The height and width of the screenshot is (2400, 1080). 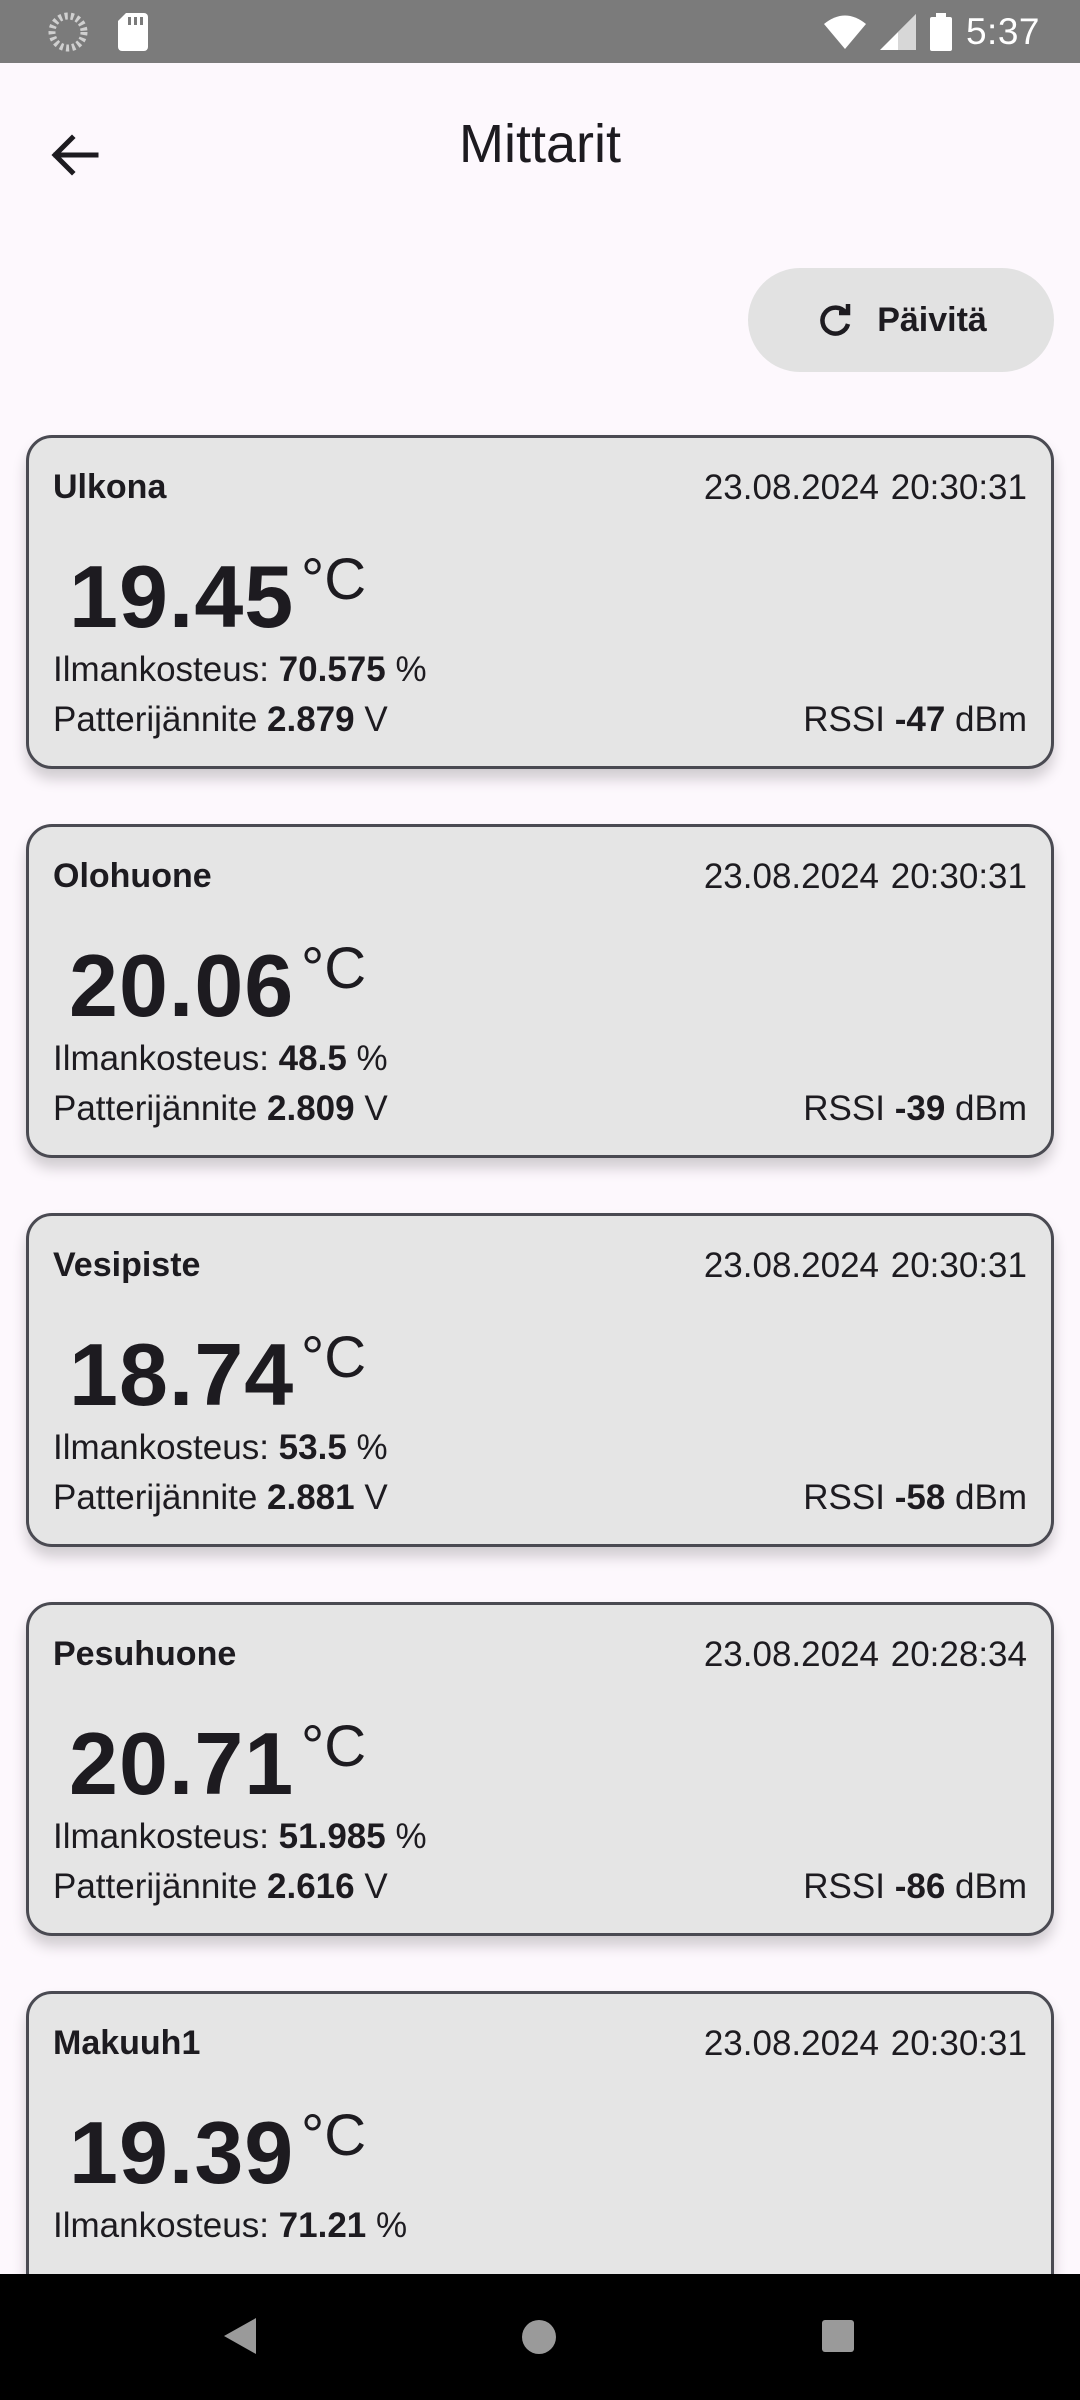 What do you see at coordinates (182, 1763) in the screenshot?
I see `temperature-value: 20.71` at bounding box center [182, 1763].